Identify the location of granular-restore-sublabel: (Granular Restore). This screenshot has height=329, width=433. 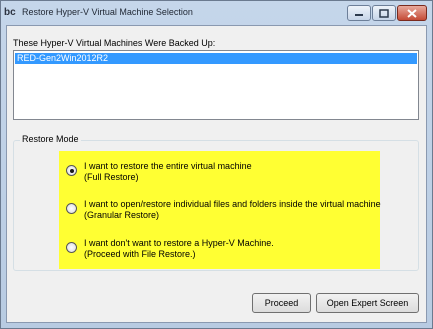
(122, 215).